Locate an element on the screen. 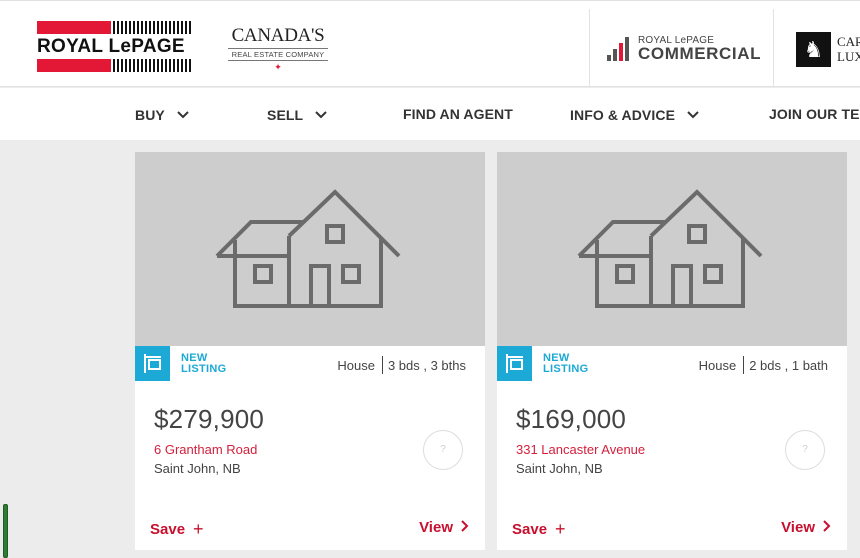 This screenshot has height=558, width=860. horse-icon: ♞ is located at coordinates (813, 49).